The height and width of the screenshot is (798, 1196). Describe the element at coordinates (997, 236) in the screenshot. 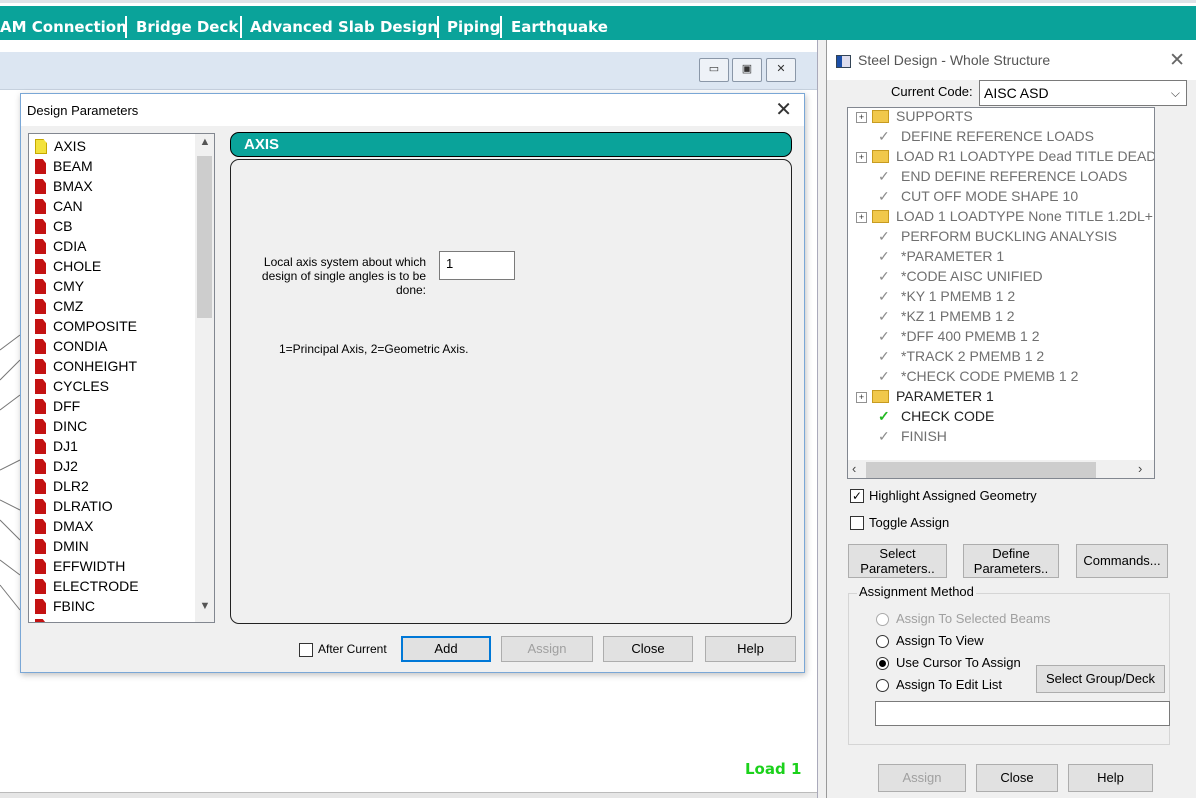

I see `tree-item: ✓ PERFORM BUCKLING ANALYSIS` at that location.